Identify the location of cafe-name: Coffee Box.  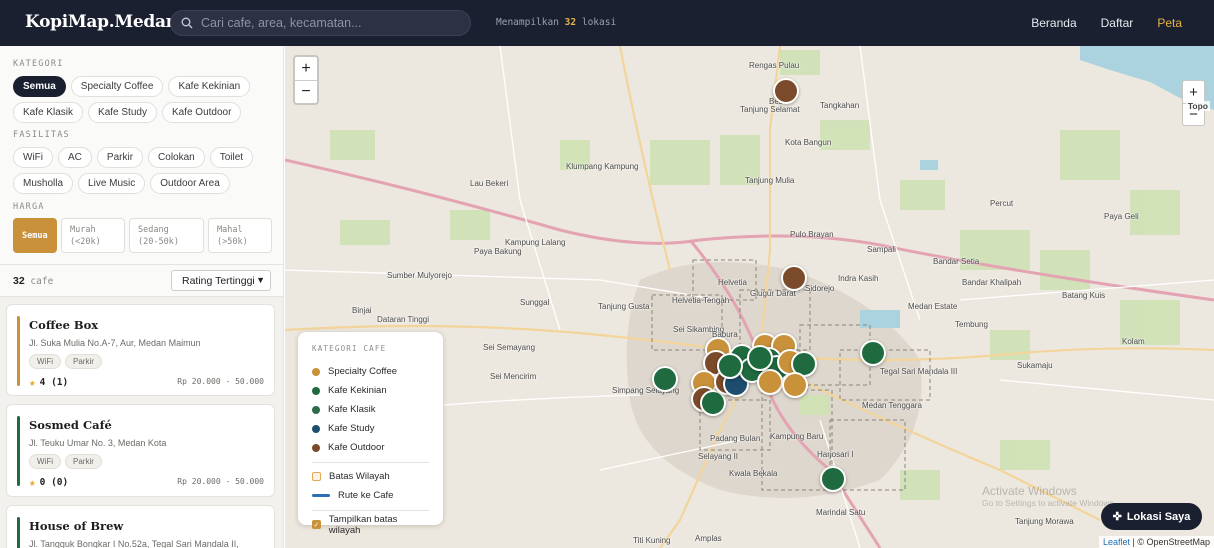
(63, 325).